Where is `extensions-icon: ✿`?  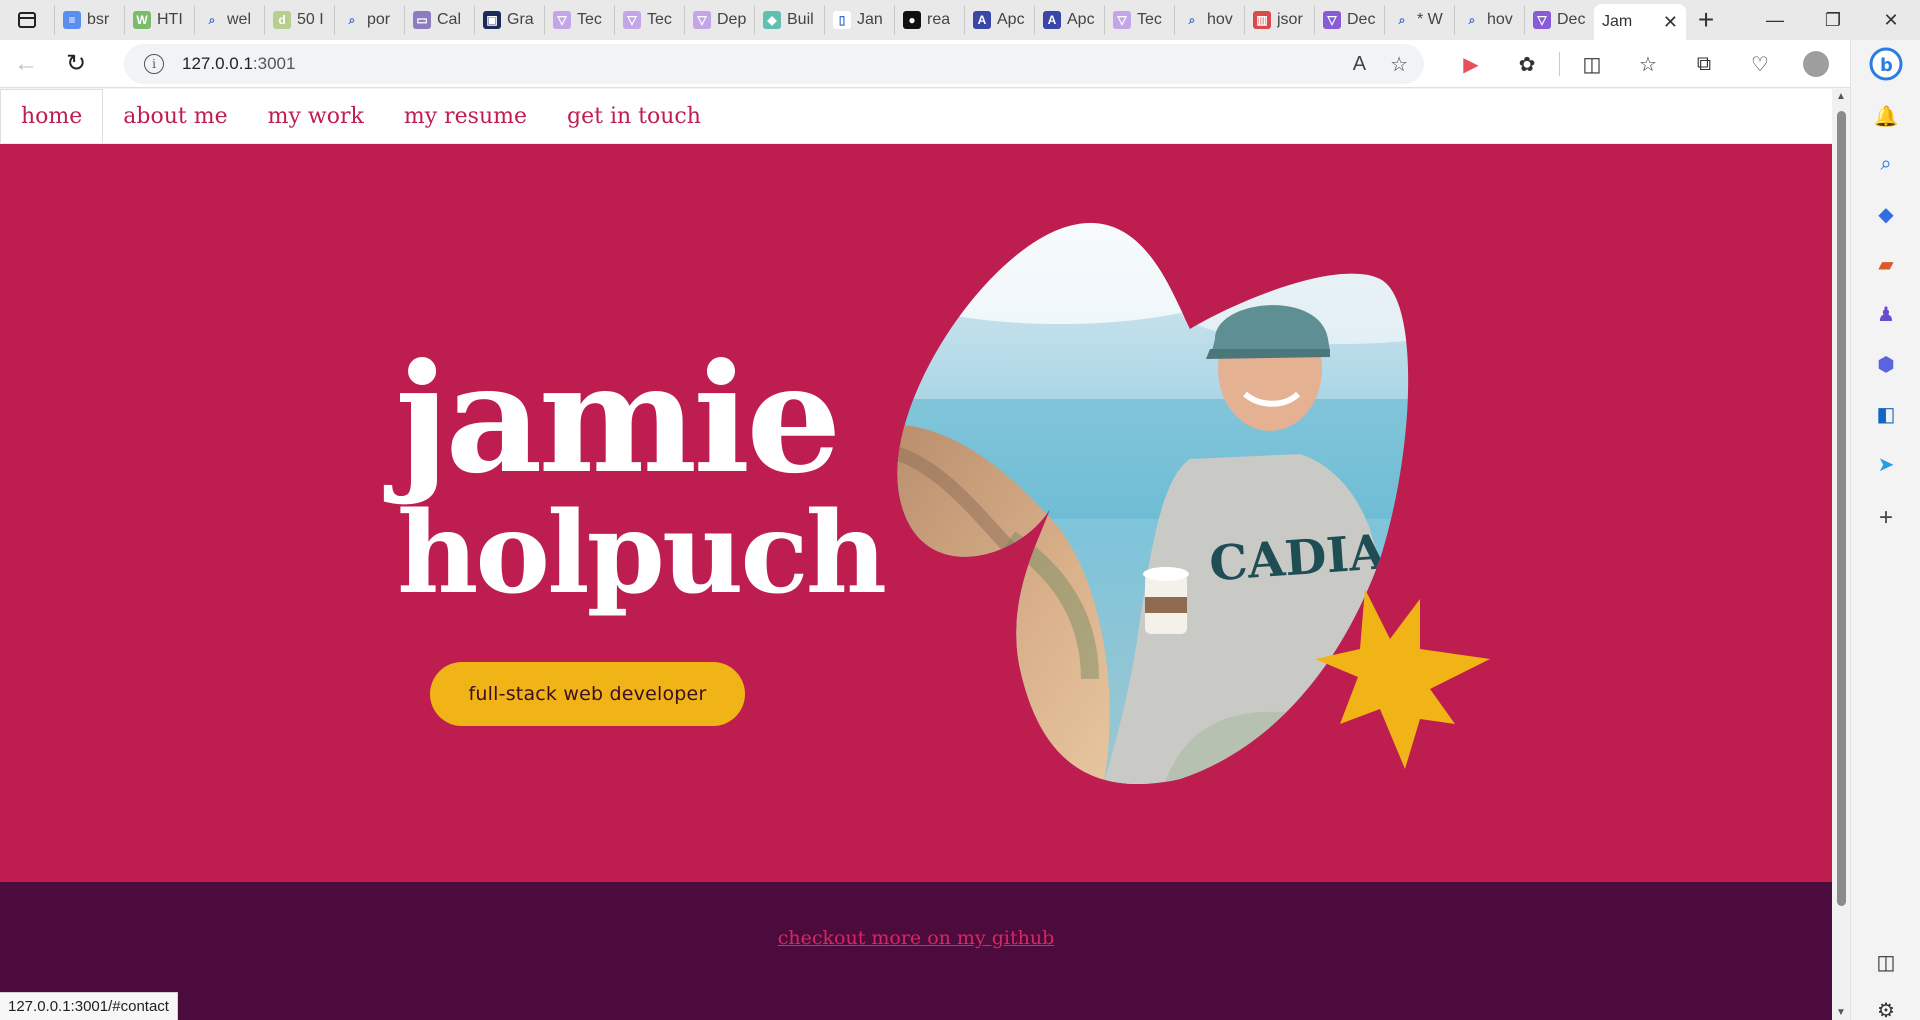 extensions-icon: ✿ is located at coordinates (1527, 64).